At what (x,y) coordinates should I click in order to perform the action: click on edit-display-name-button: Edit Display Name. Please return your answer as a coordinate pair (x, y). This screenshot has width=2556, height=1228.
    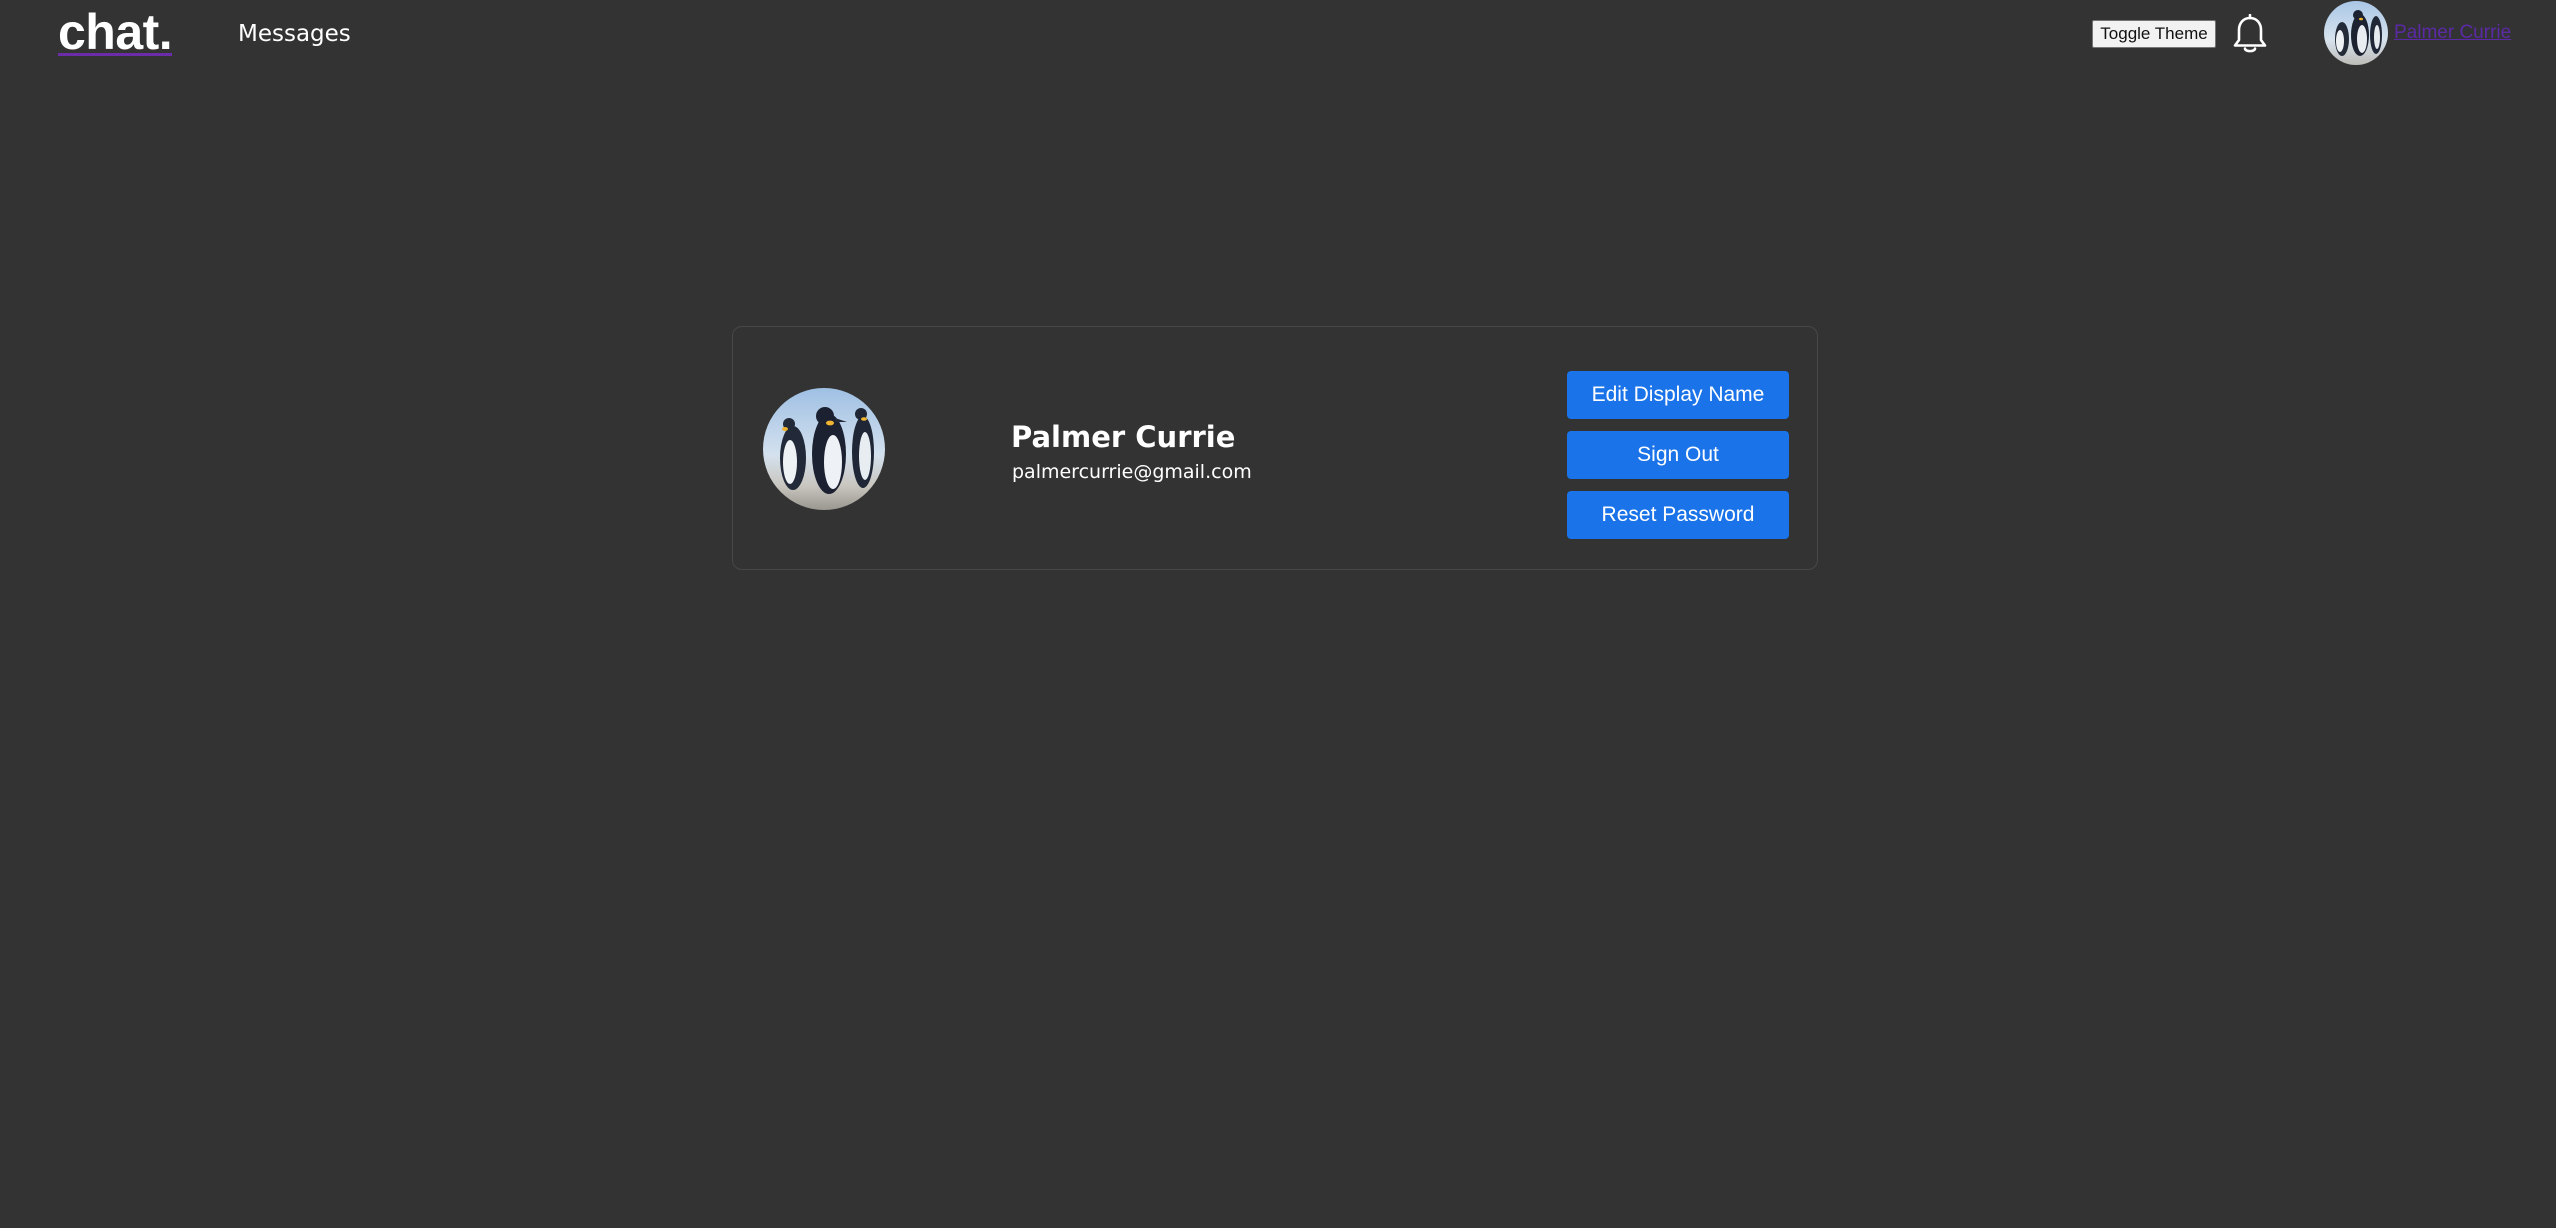
    Looking at the image, I should click on (1678, 395).